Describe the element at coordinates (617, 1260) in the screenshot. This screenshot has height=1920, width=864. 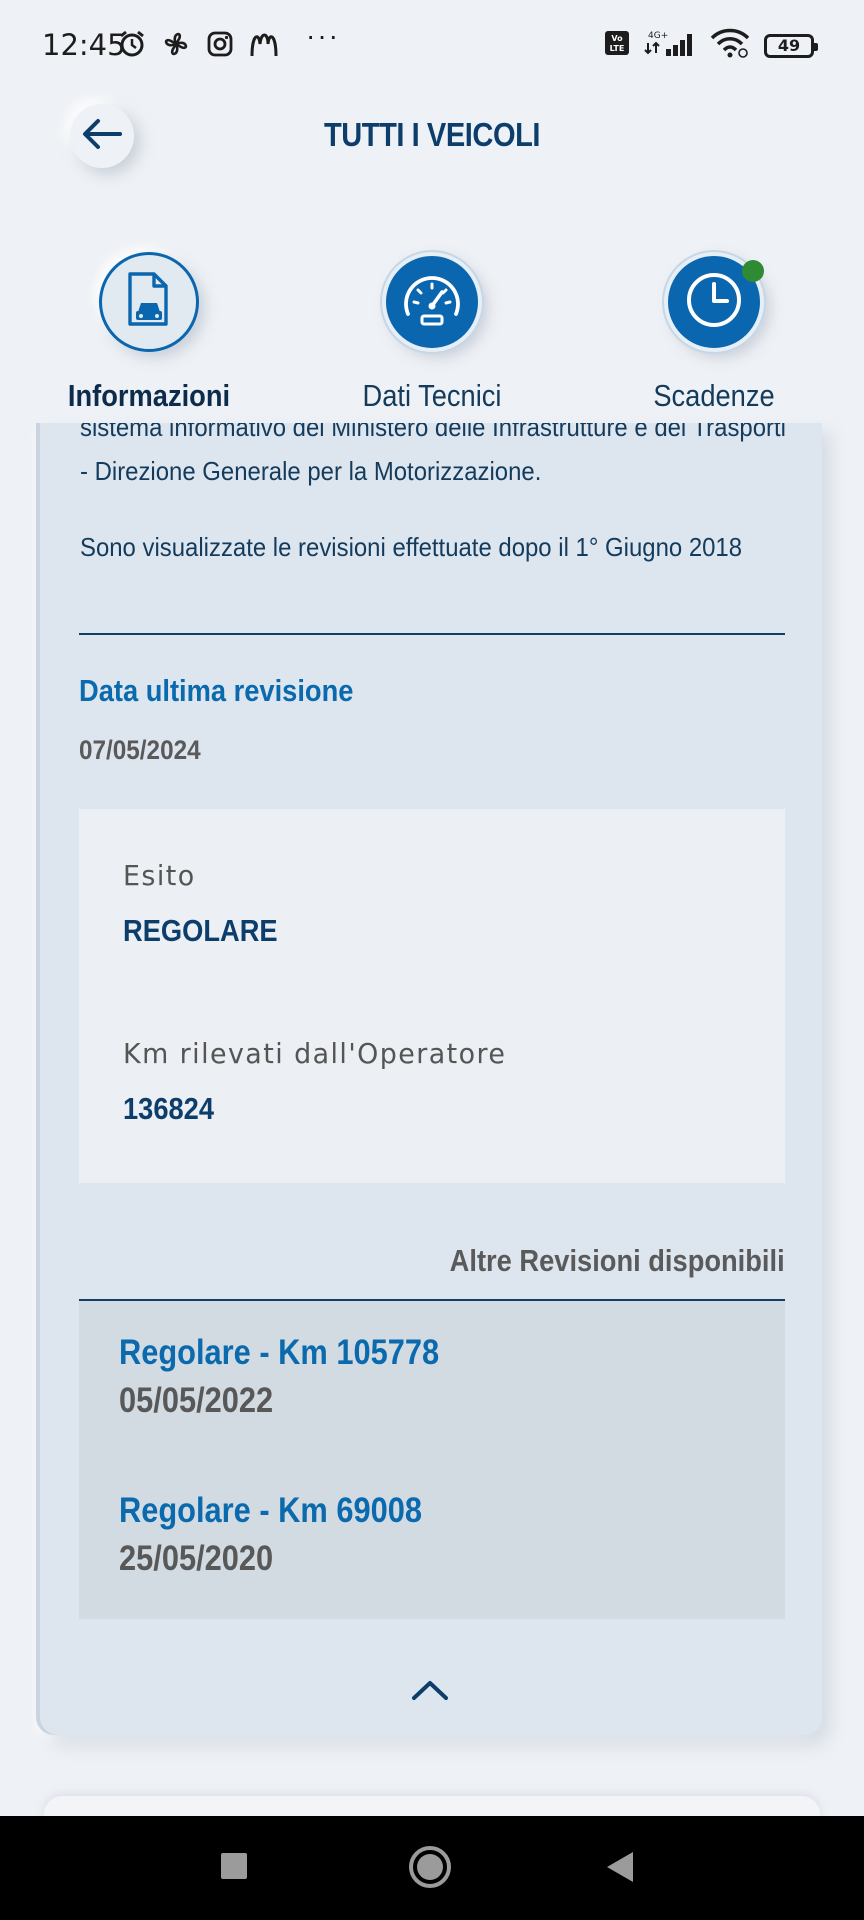
I see `other-revisions-title: Altre Revisioni disponibili` at that location.